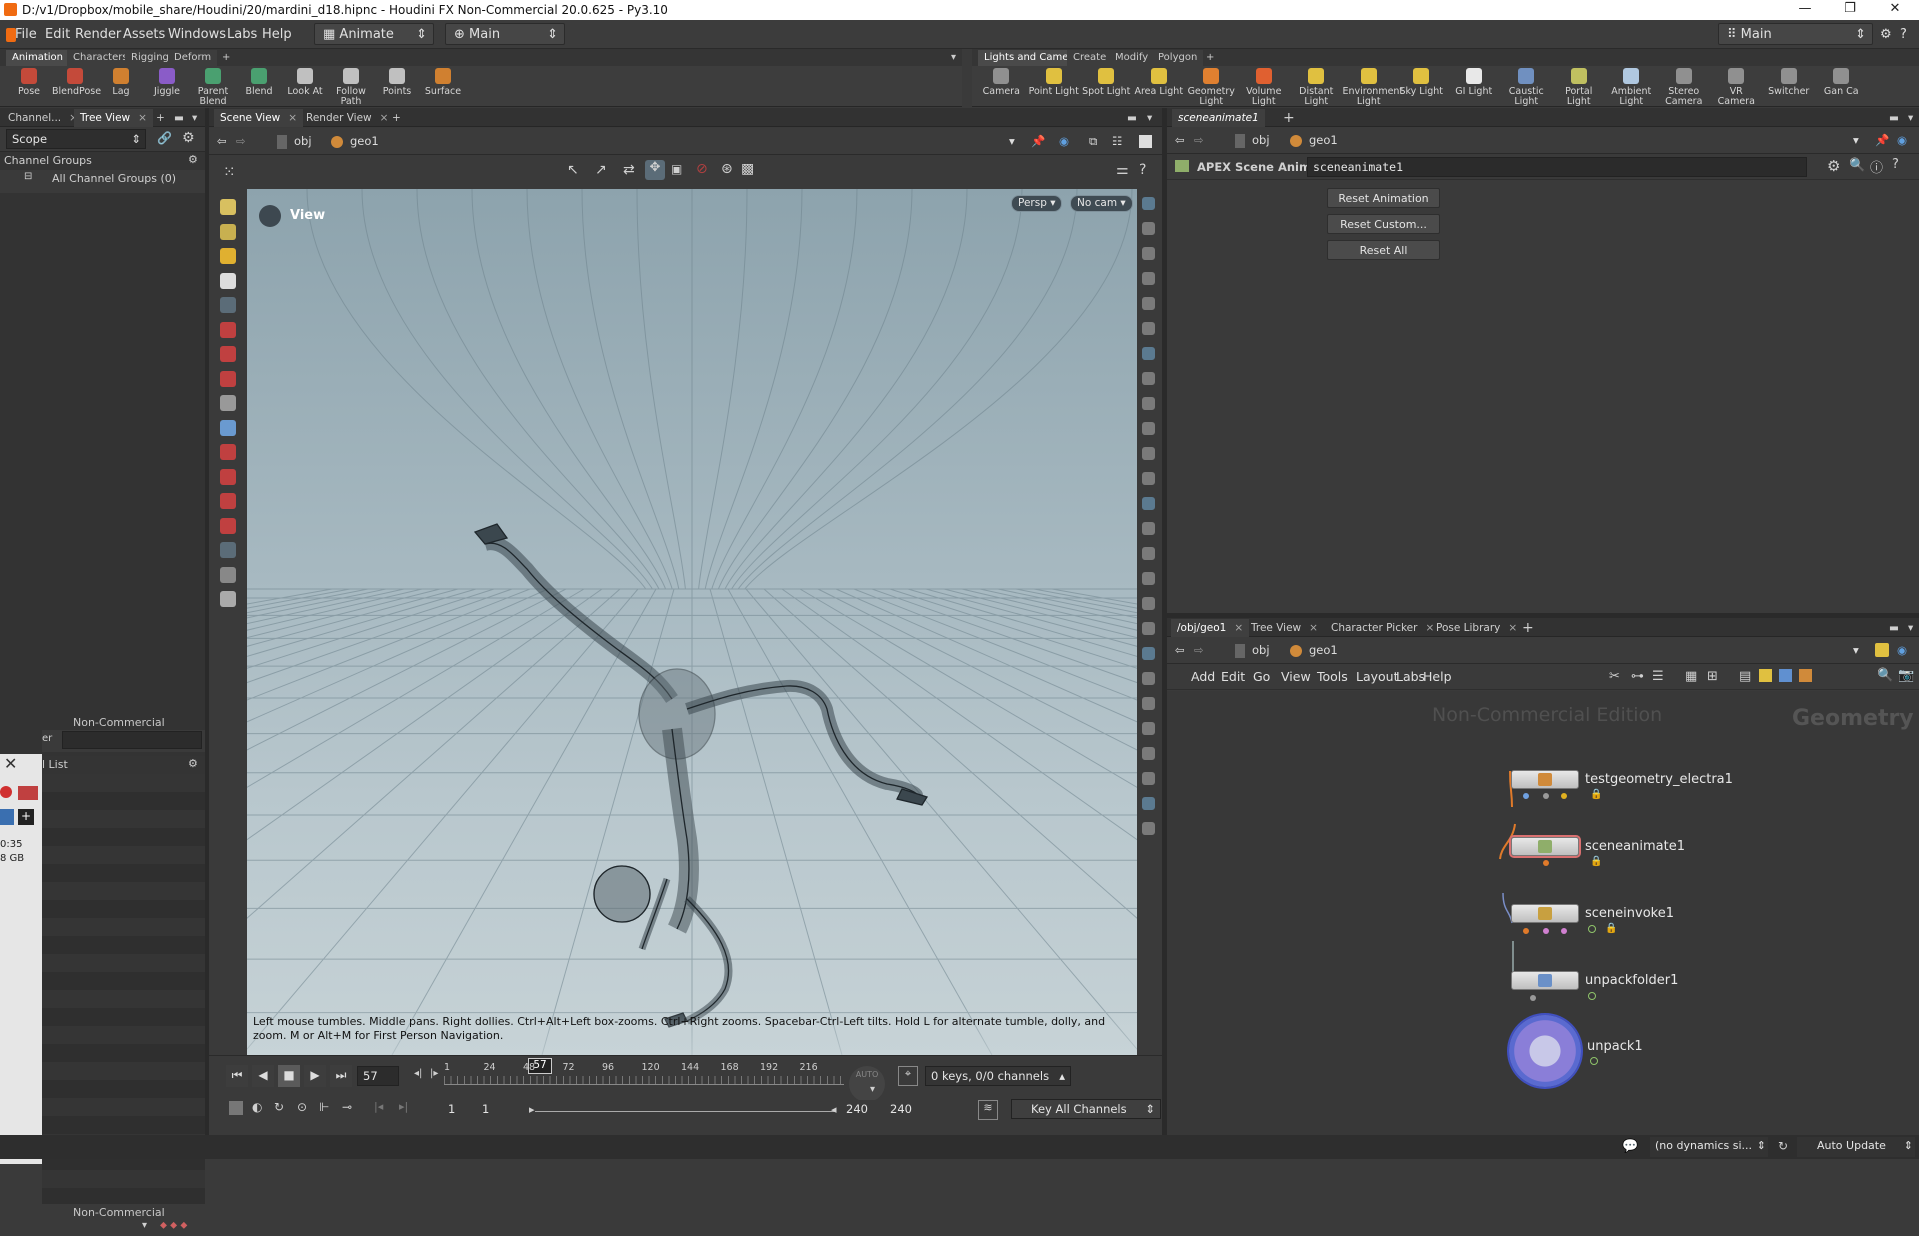  I want to click on maximize-button: ❐, so click(1850, 10).